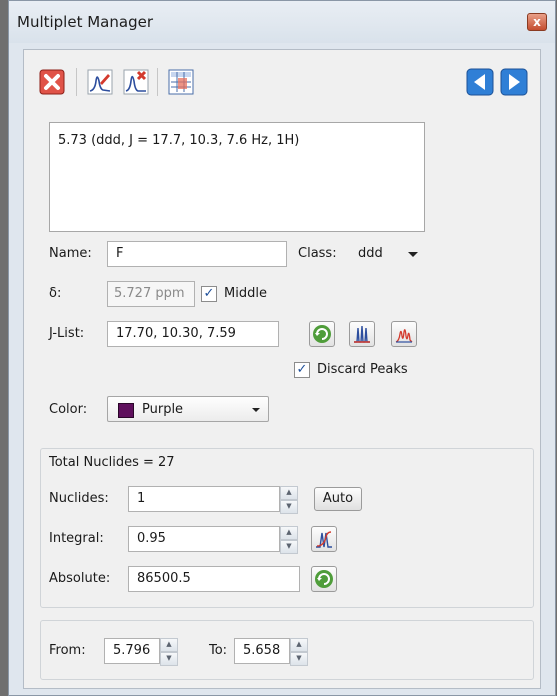 The height and width of the screenshot is (696, 557). Describe the element at coordinates (112, 462) in the screenshot. I see `total-nuclides-label: Total Nuclides = 27` at that location.